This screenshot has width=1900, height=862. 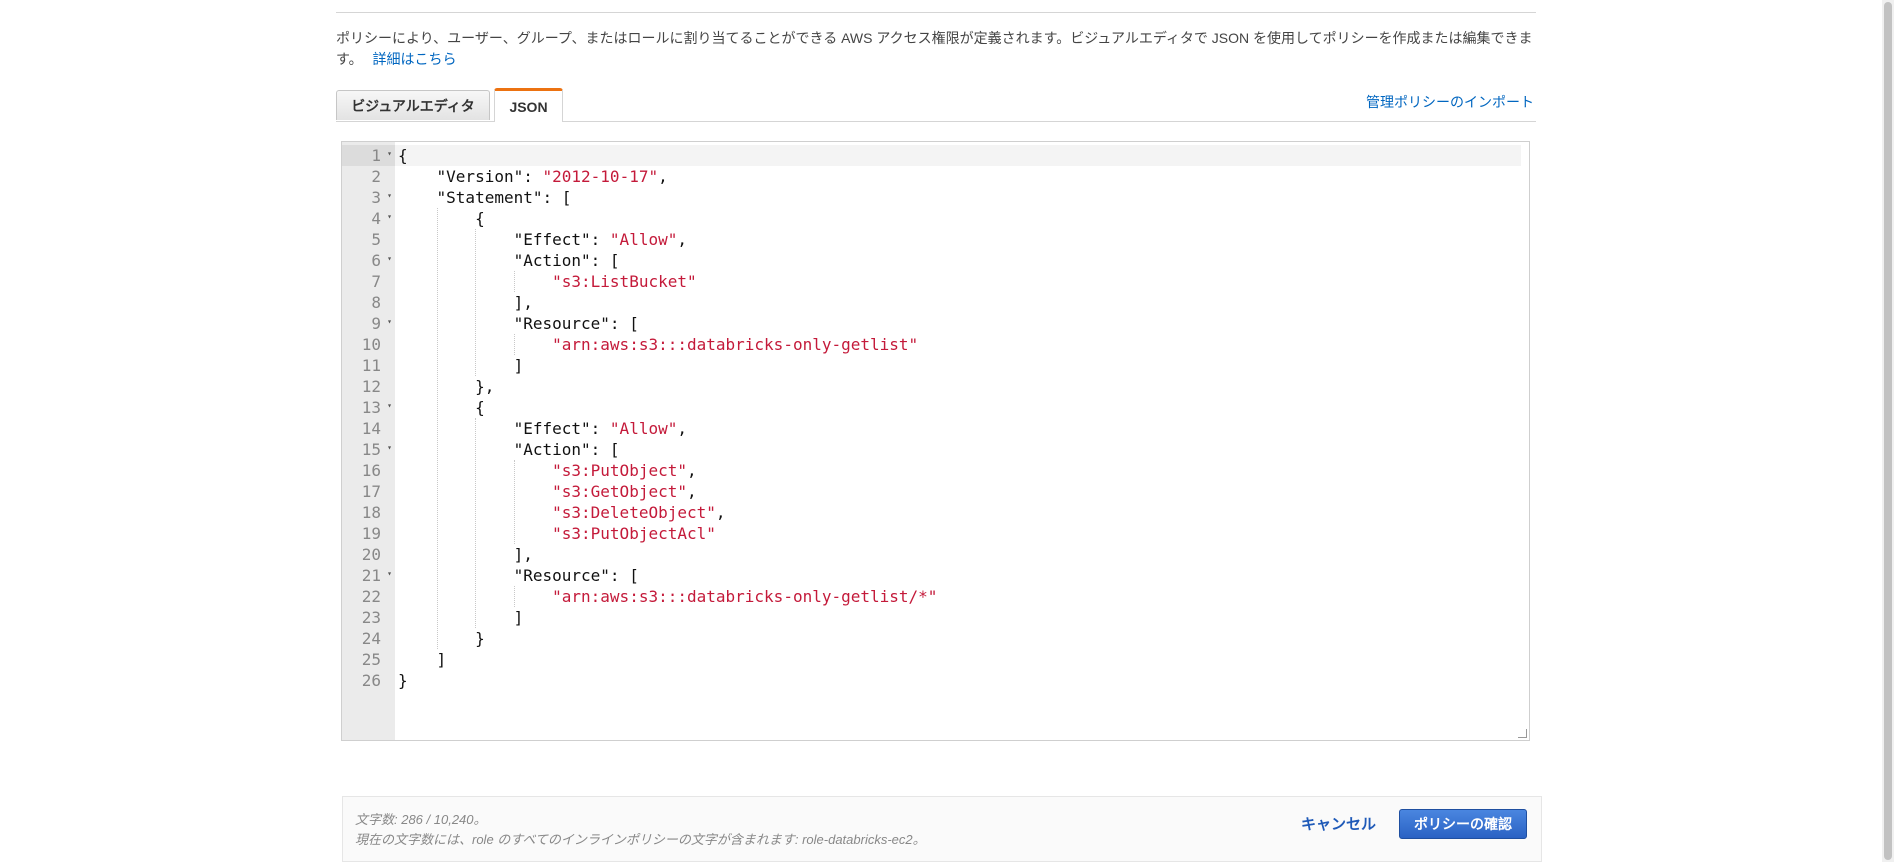 What do you see at coordinates (600, 176) in the screenshot?
I see `string-token: "2012-10-17"` at bounding box center [600, 176].